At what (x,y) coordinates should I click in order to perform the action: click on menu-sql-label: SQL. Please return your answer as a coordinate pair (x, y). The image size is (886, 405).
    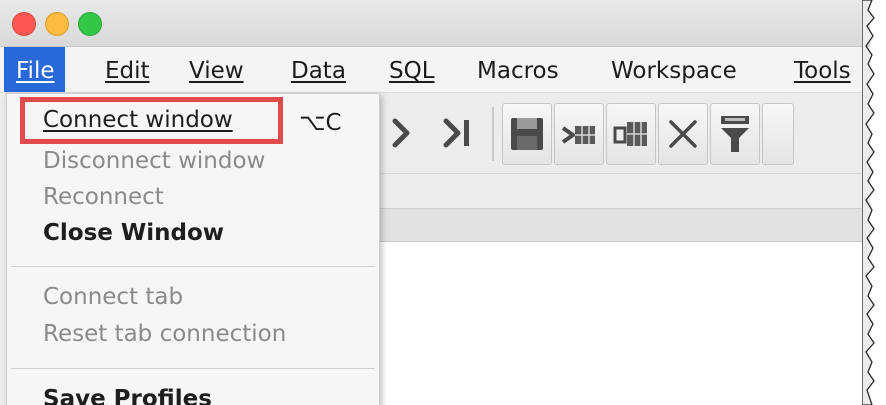
    Looking at the image, I should click on (412, 71).